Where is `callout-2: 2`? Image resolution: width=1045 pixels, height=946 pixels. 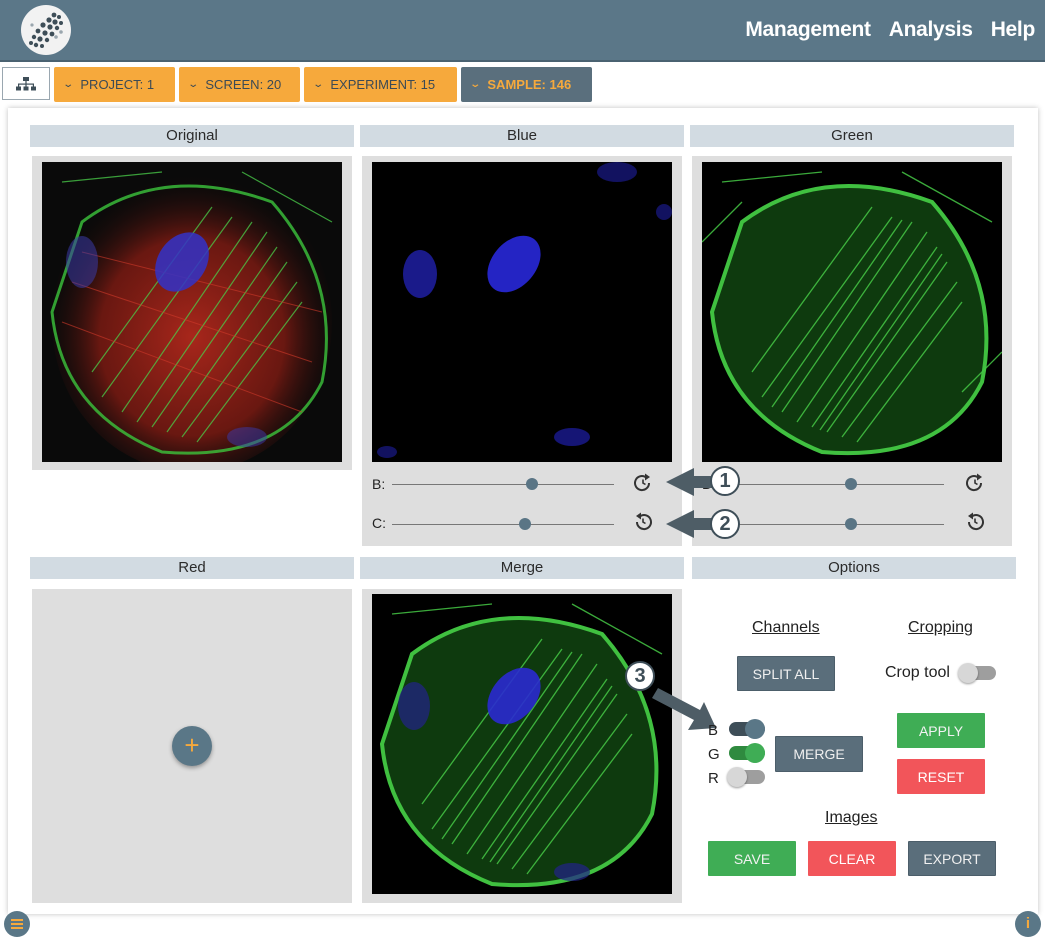 callout-2: 2 is located at coordinates (725, 524).